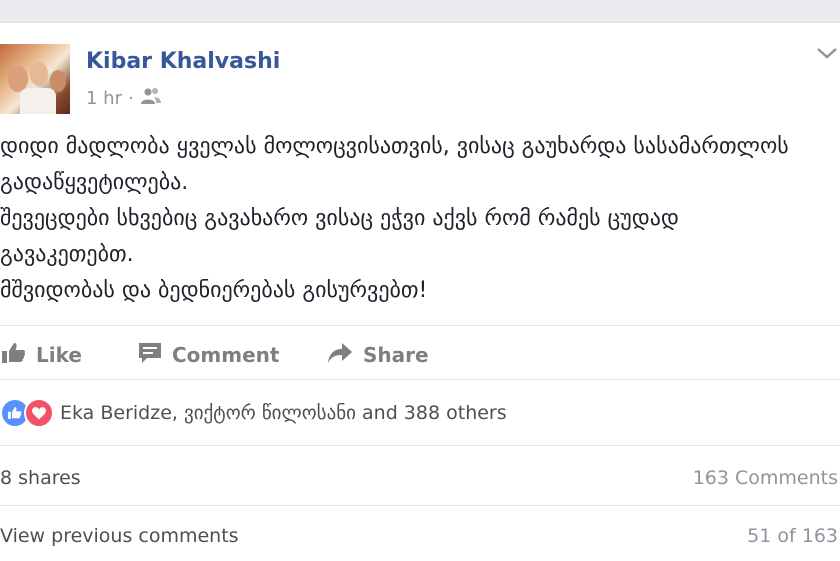 Image resolution: width=840 pixels, height=561 pixels. What do you see at coordinates (104, 98) in the screenshot?
I see `post-timestamp: 1 hr` at bounding box center [104, 98].